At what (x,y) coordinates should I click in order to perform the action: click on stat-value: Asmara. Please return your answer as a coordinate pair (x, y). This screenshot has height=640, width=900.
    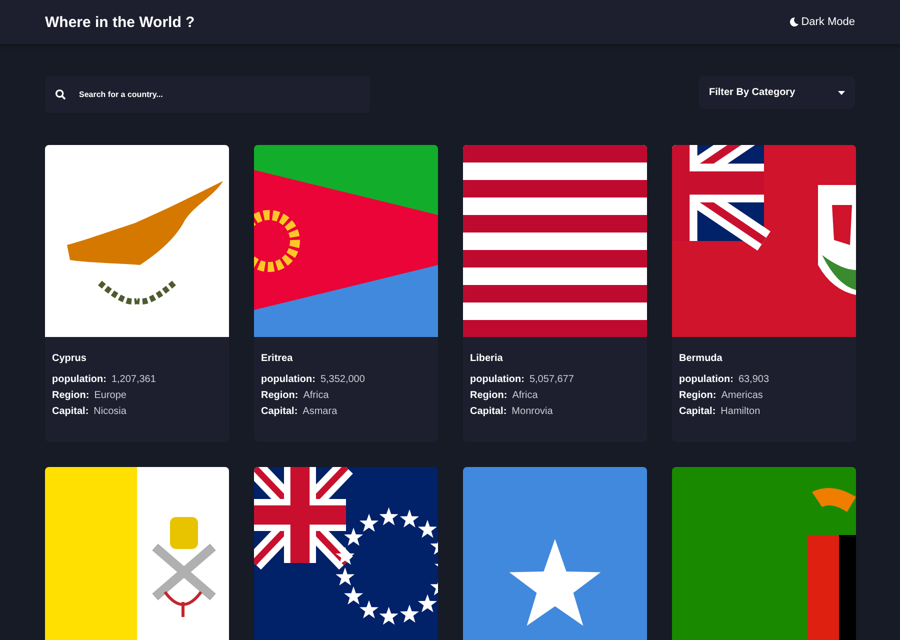
    Looking at the image, I should click on (320, 411).